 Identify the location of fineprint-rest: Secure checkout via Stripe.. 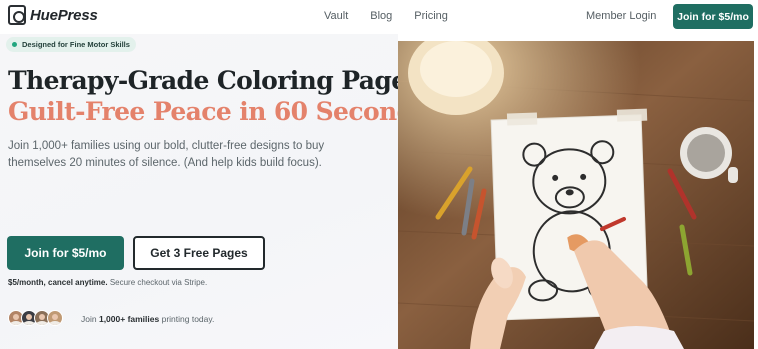
(157, 282).